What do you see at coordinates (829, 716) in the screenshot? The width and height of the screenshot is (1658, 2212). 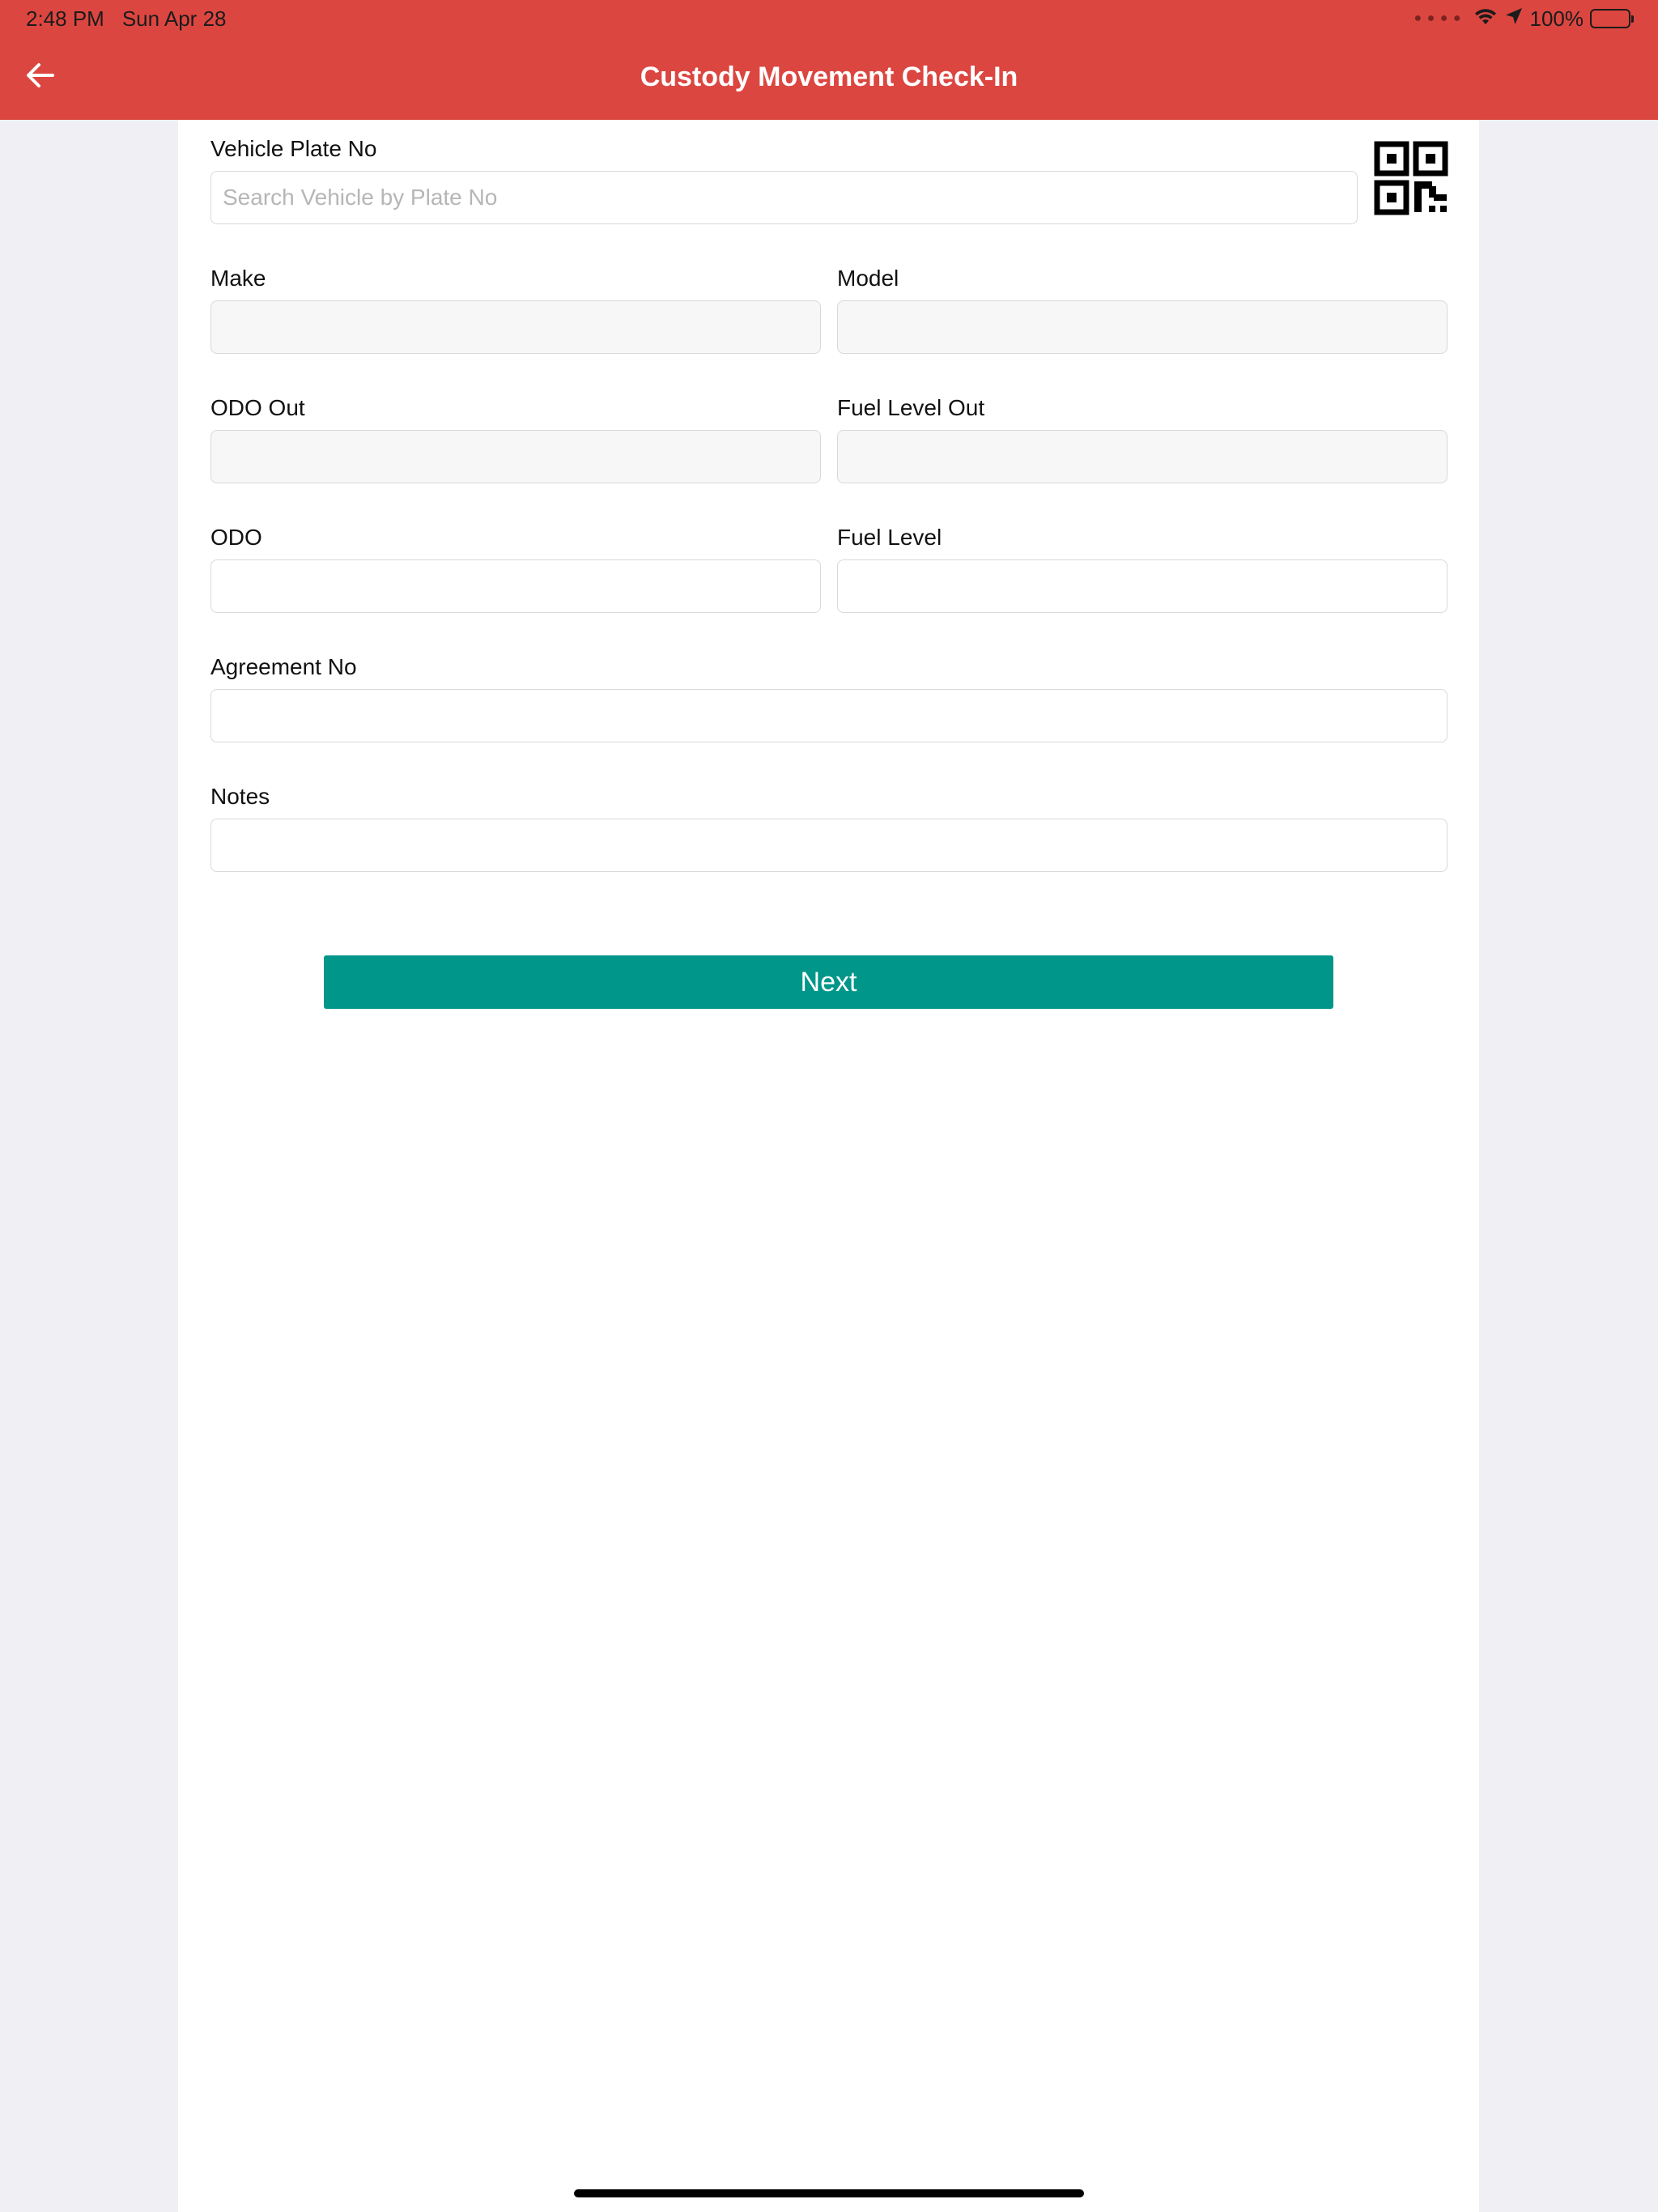 I see `agreement-no-field` at bounding box center [829, 716].